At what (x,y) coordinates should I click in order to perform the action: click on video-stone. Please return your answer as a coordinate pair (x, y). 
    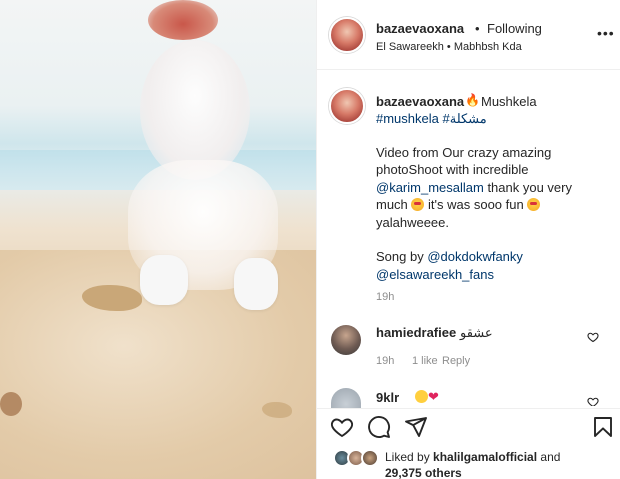
    Looking at the image, I should click on (11, 404).